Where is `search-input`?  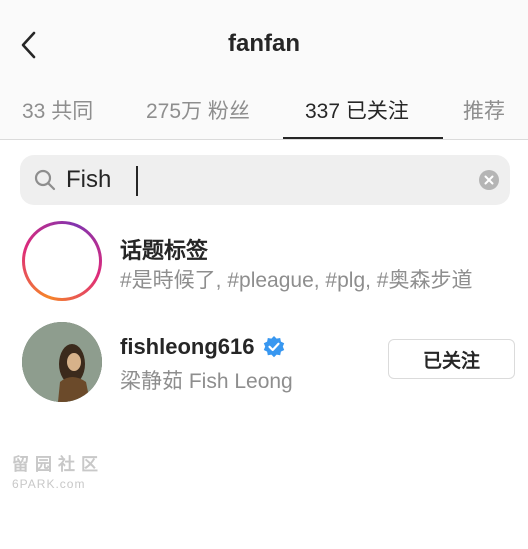
search-input is located at coordinates (266, 180).